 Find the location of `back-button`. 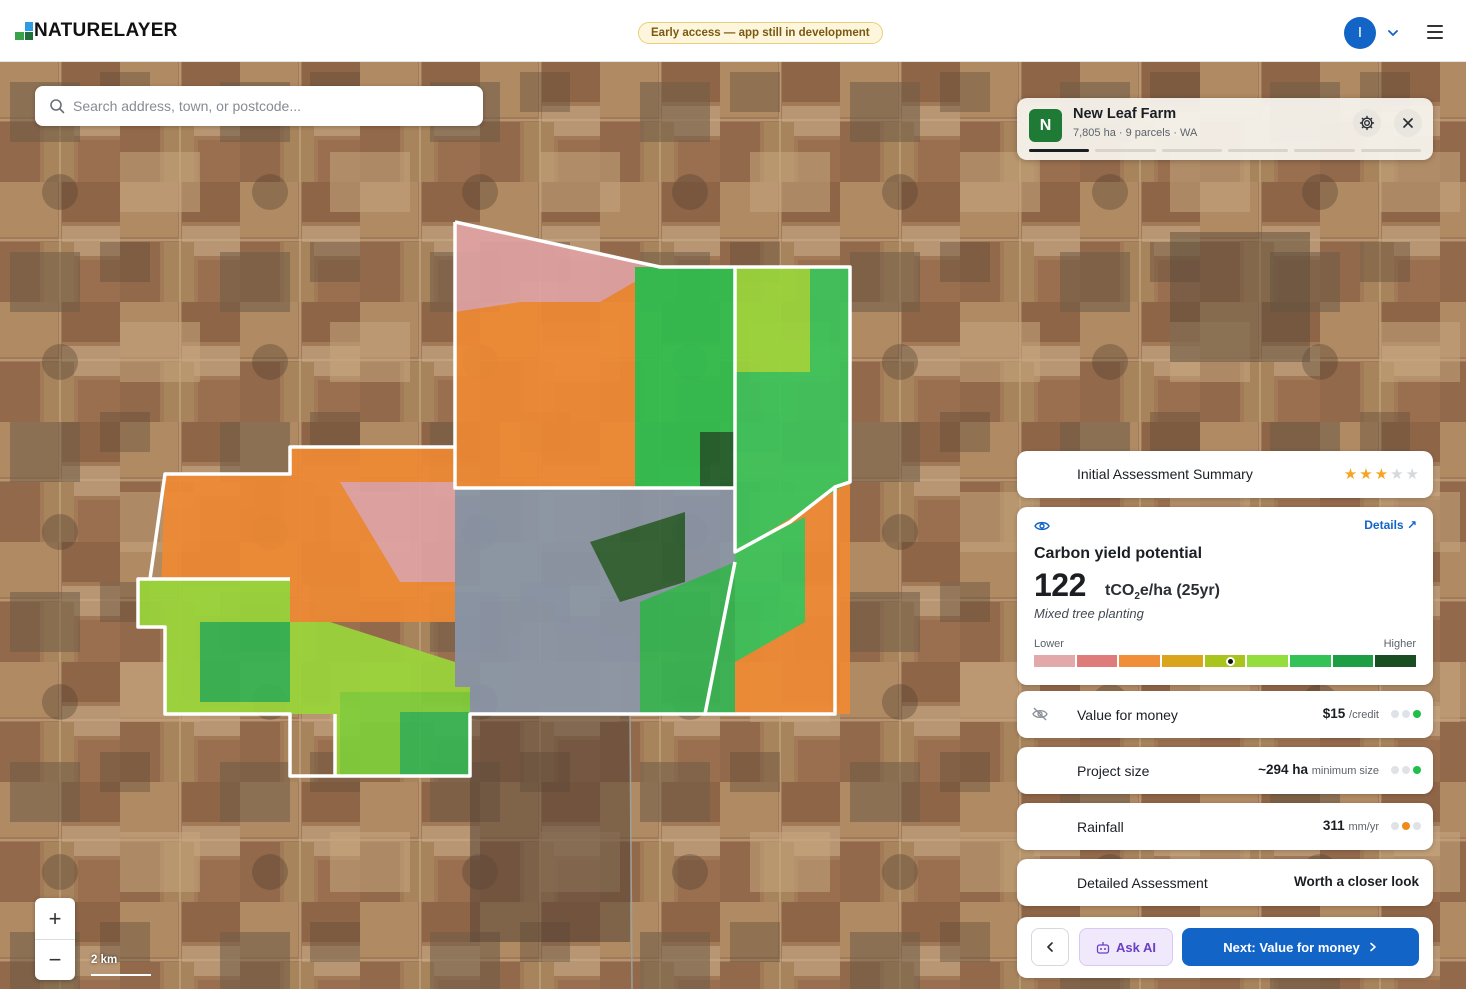

back-button is located at coordinates (1050, 947).